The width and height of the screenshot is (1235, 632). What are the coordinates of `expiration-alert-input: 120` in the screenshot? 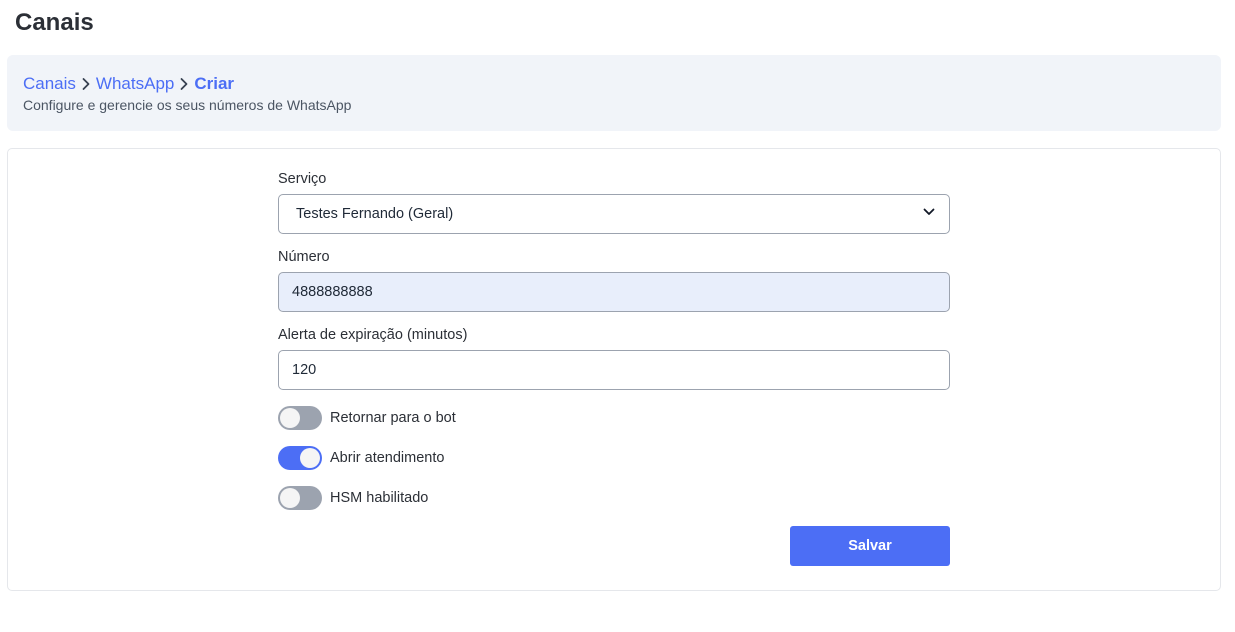 It's located at (614, 370).